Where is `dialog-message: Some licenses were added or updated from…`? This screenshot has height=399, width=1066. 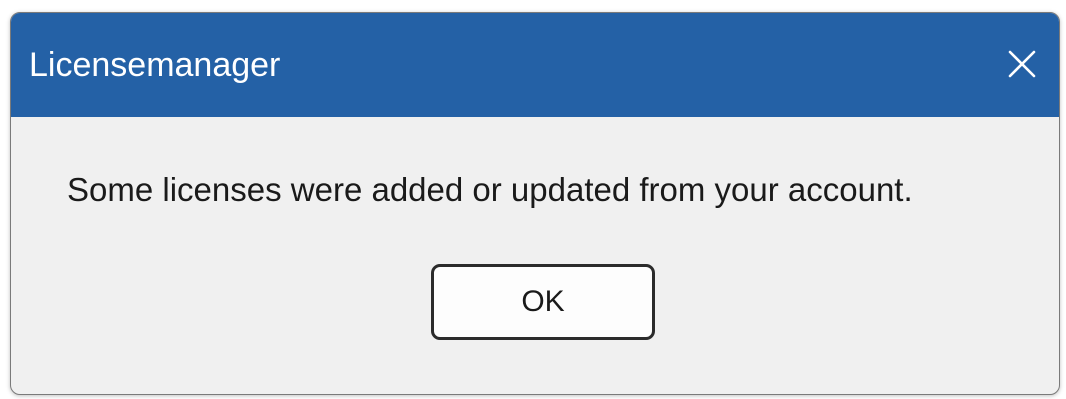
dialog-message: Some licenses were added or updated from… is located at coordinates (490, 189).